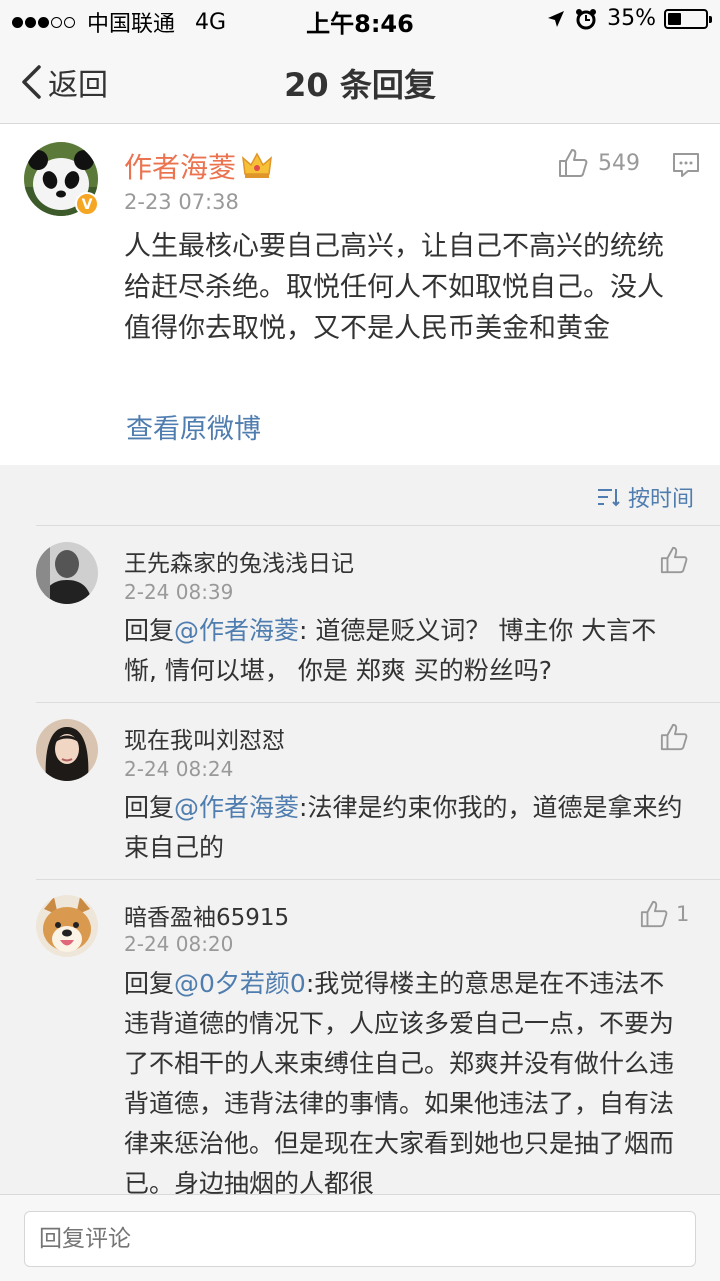 The width and height of the screenshot is (720, 1281). What do you see at coordinates (206, 915) in the screenshot?
I see `comment-author: 暗香盈袖65915` at bounding box center [206, 915].